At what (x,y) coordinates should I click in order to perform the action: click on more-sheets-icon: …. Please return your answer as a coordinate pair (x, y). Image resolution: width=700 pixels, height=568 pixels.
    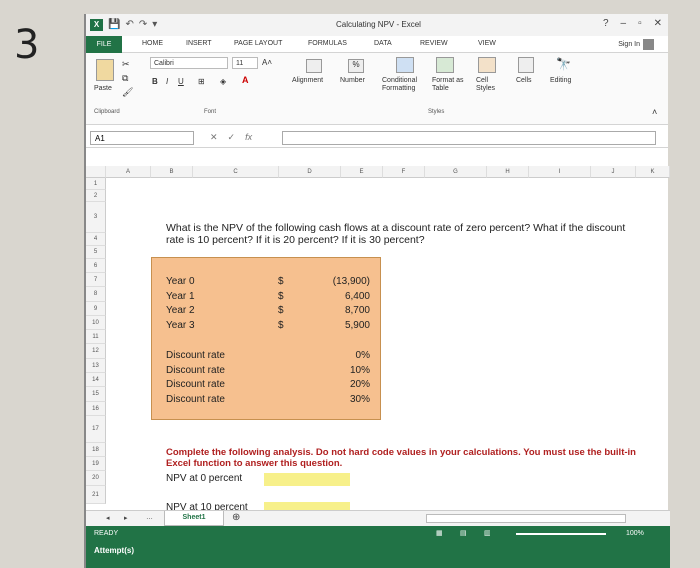
    Looking at the image, I should click on (149, 517).